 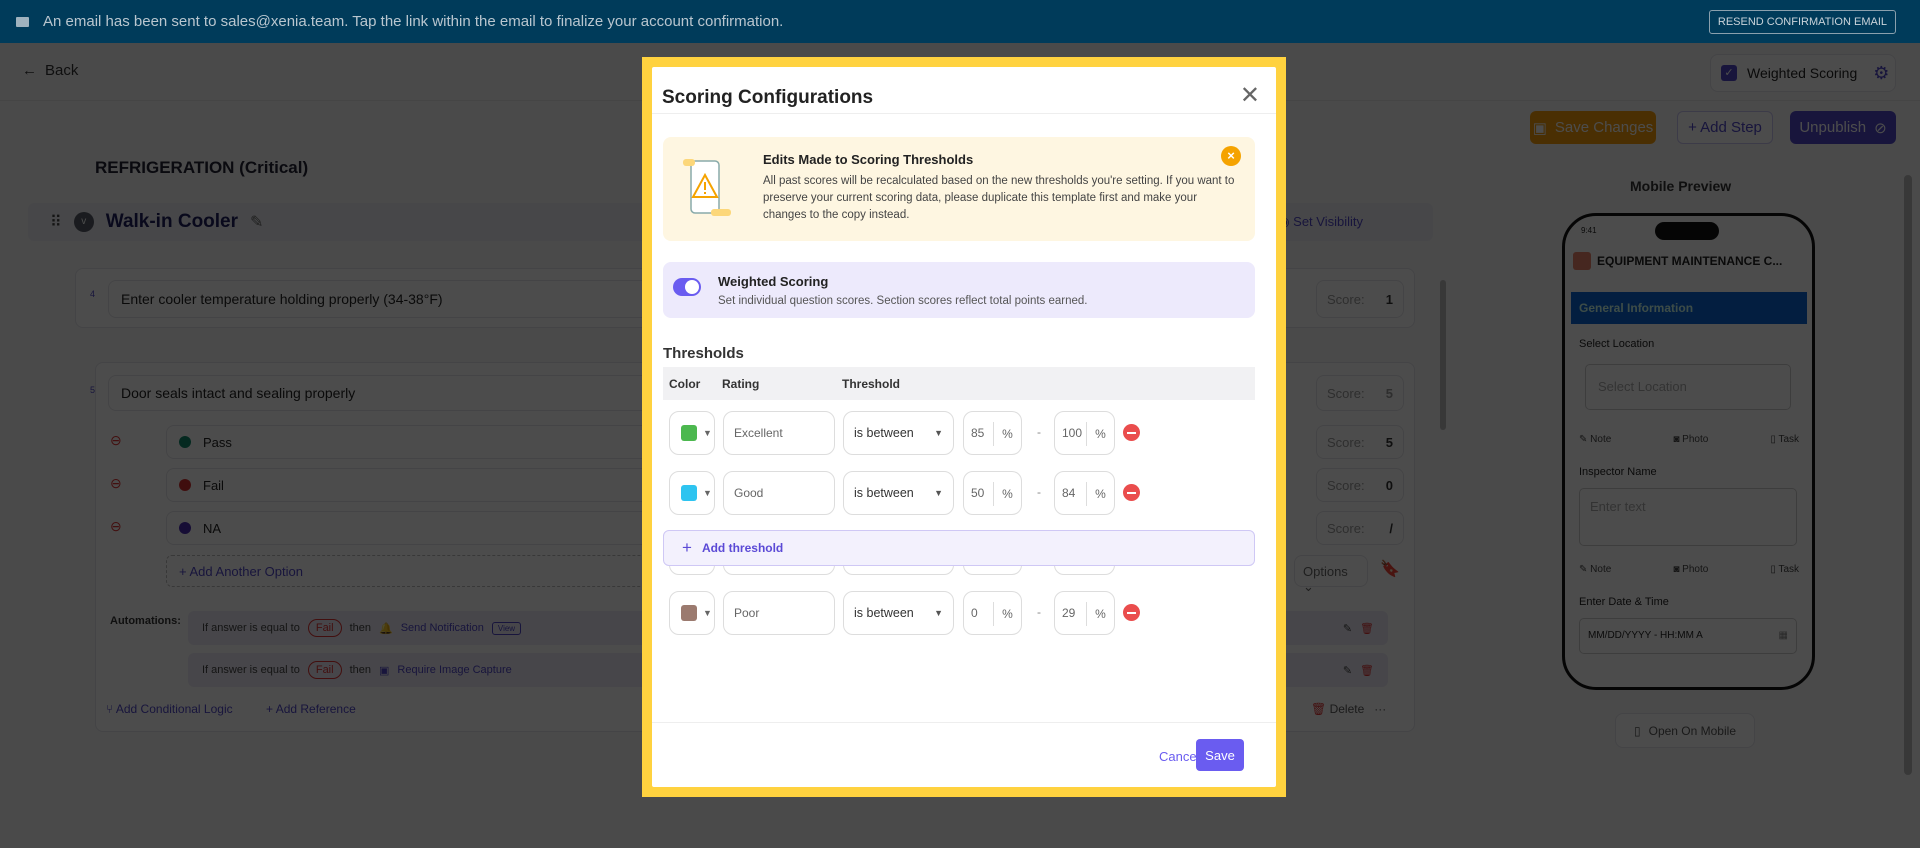 I want to click on arrow-left-icon: ←, so click(x=29, y=70).